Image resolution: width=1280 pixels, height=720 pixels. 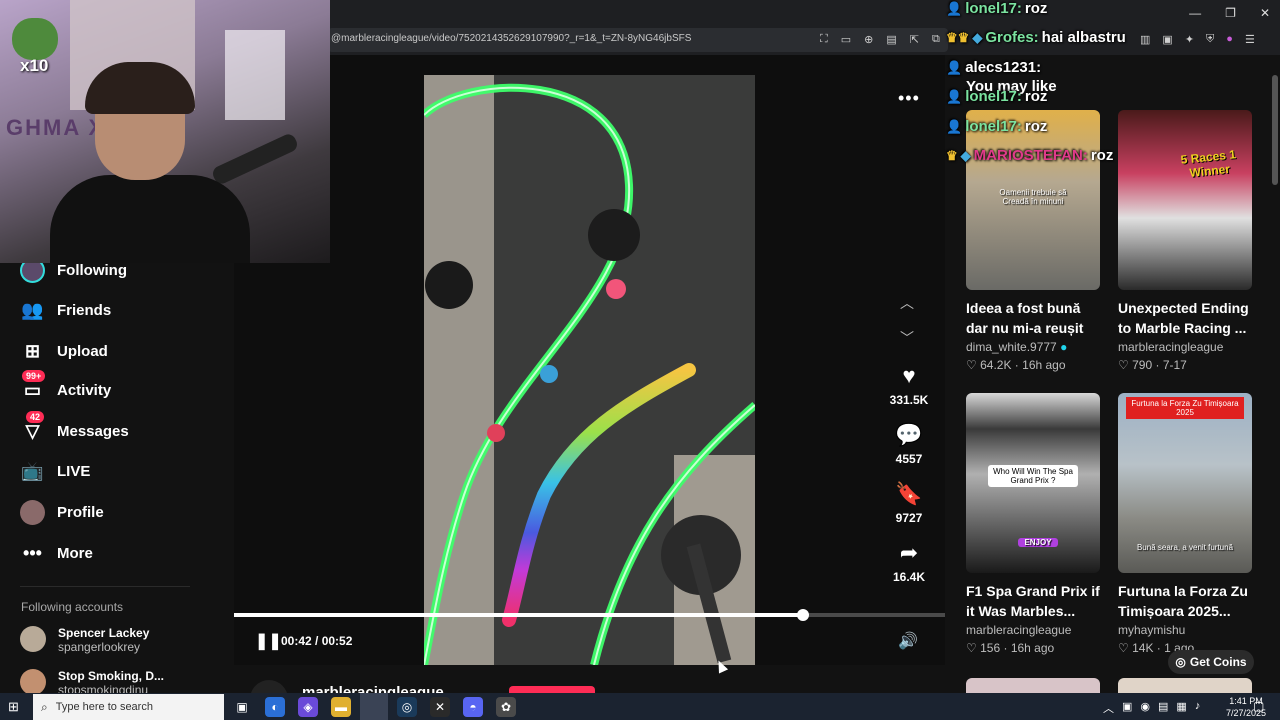 What do you see at coordinates (374, 706) in the screenshot?
I see `active-app-highlight` at bounding box center [374, 706].